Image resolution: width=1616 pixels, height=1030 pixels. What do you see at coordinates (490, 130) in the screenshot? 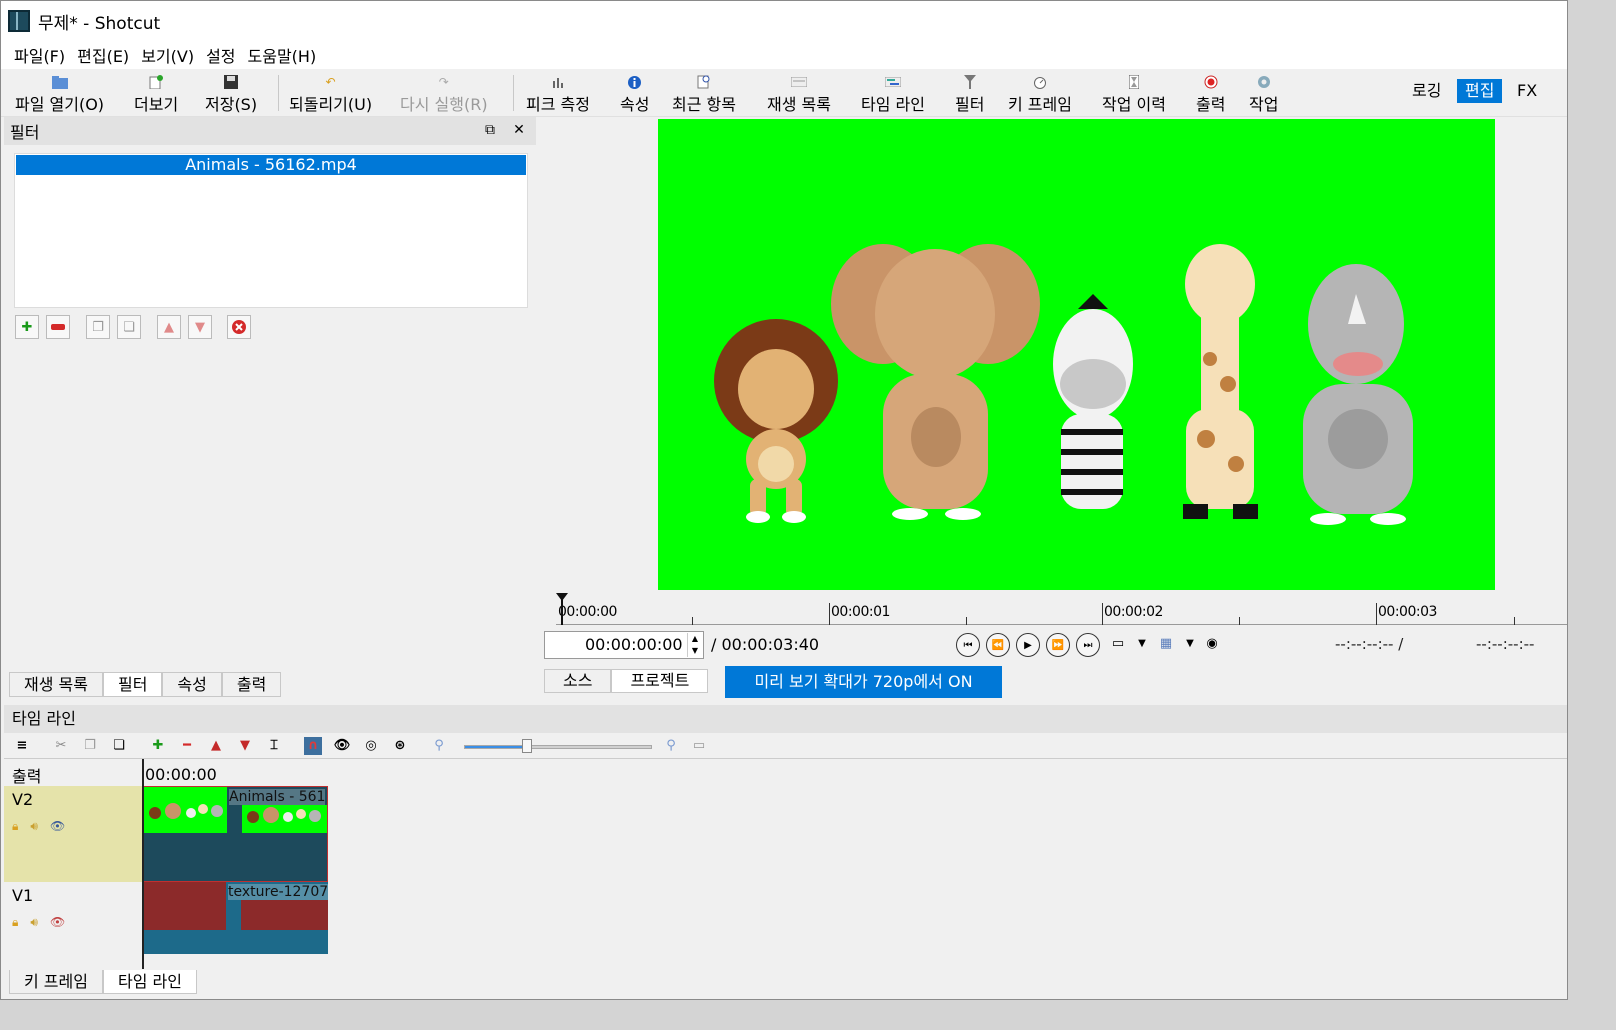
I see `float-panel-icon: ⧉` at bounding box center [490, 130].